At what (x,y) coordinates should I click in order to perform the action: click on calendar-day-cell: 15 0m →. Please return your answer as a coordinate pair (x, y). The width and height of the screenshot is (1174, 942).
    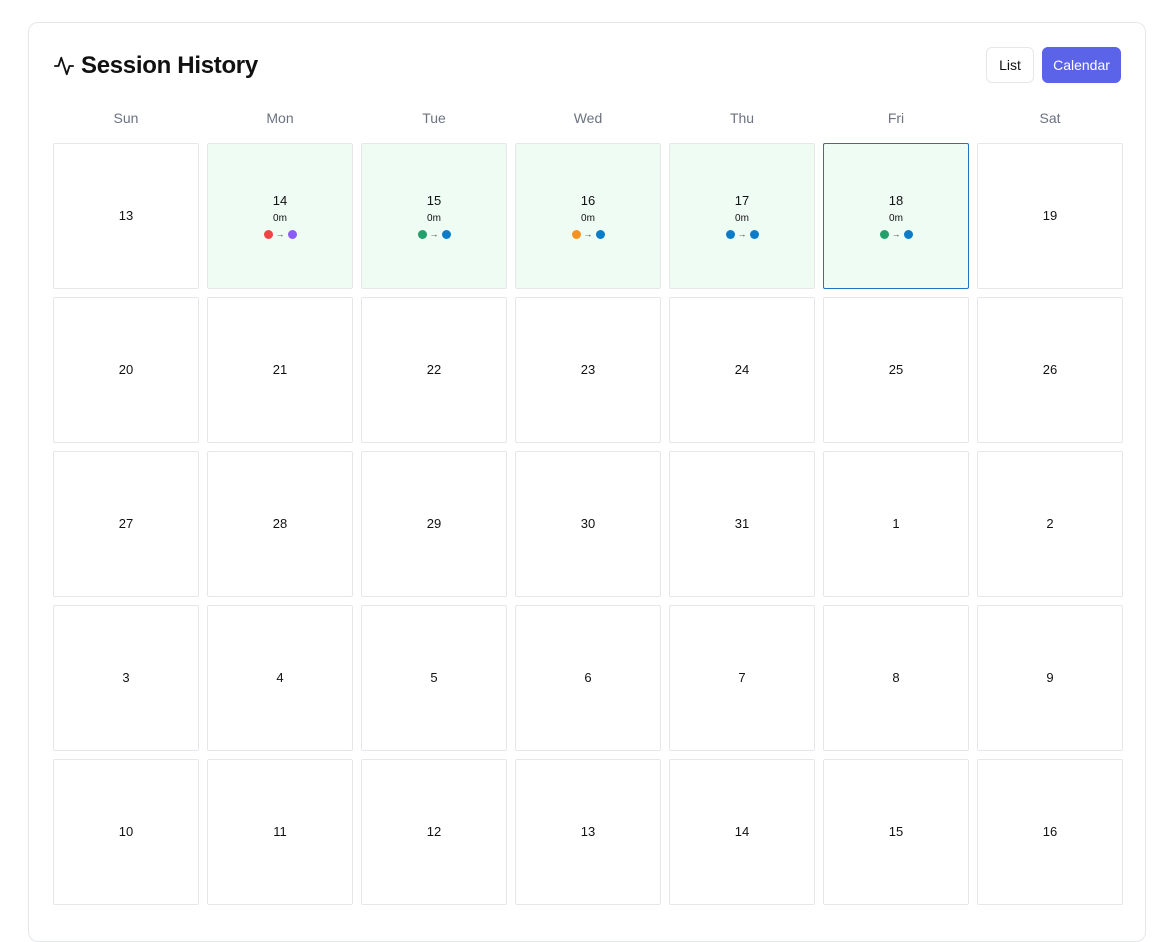
    Looking at the image, I should click on (434, 216).